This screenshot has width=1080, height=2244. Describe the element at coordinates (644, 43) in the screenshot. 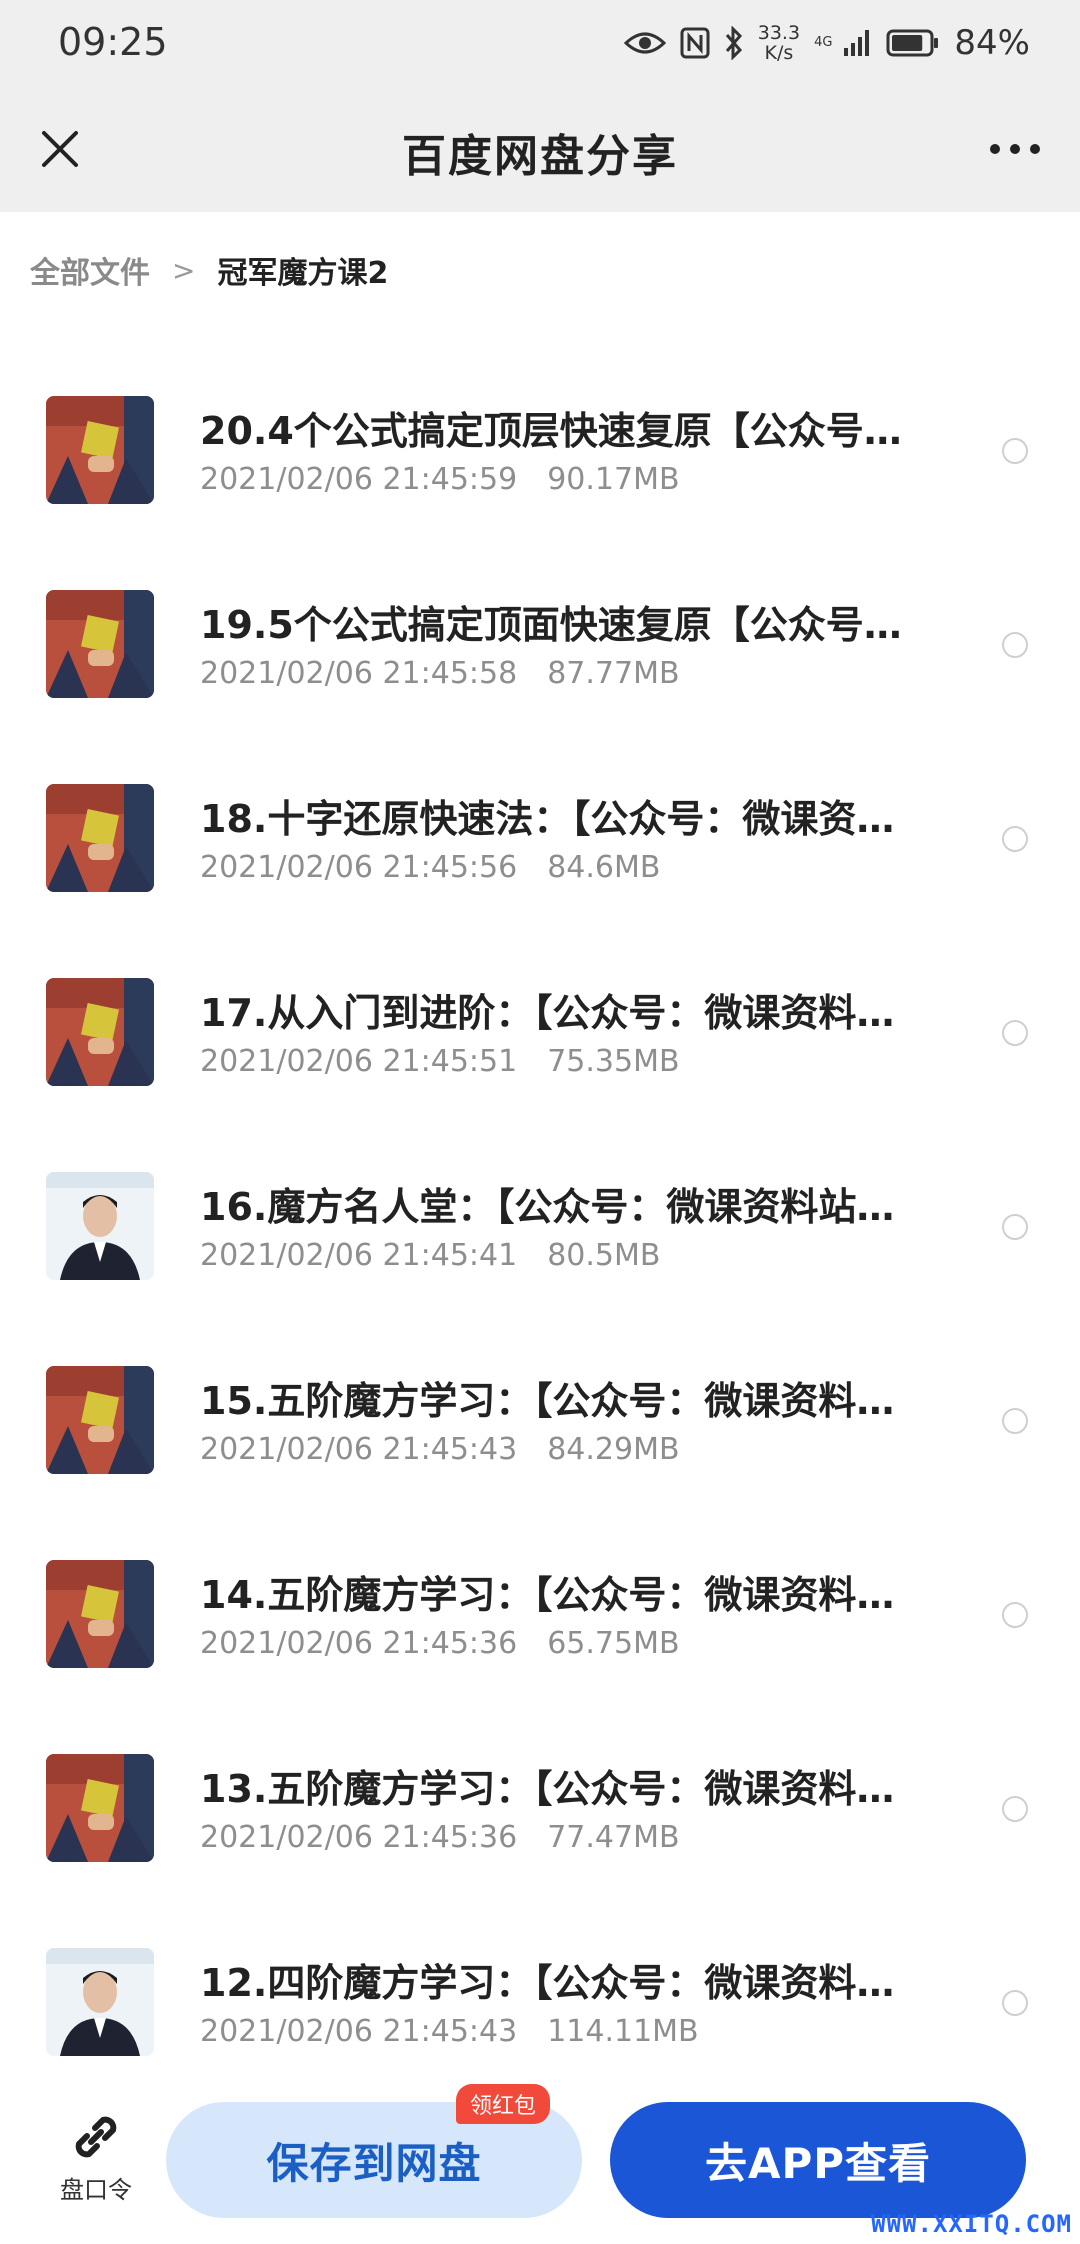

I see `eye-icon` at that location.